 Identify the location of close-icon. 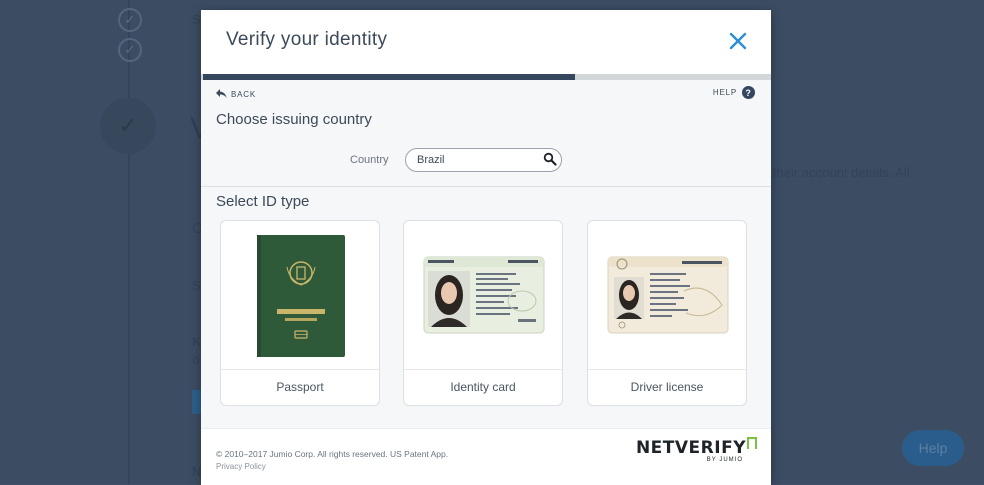
(738, 41).